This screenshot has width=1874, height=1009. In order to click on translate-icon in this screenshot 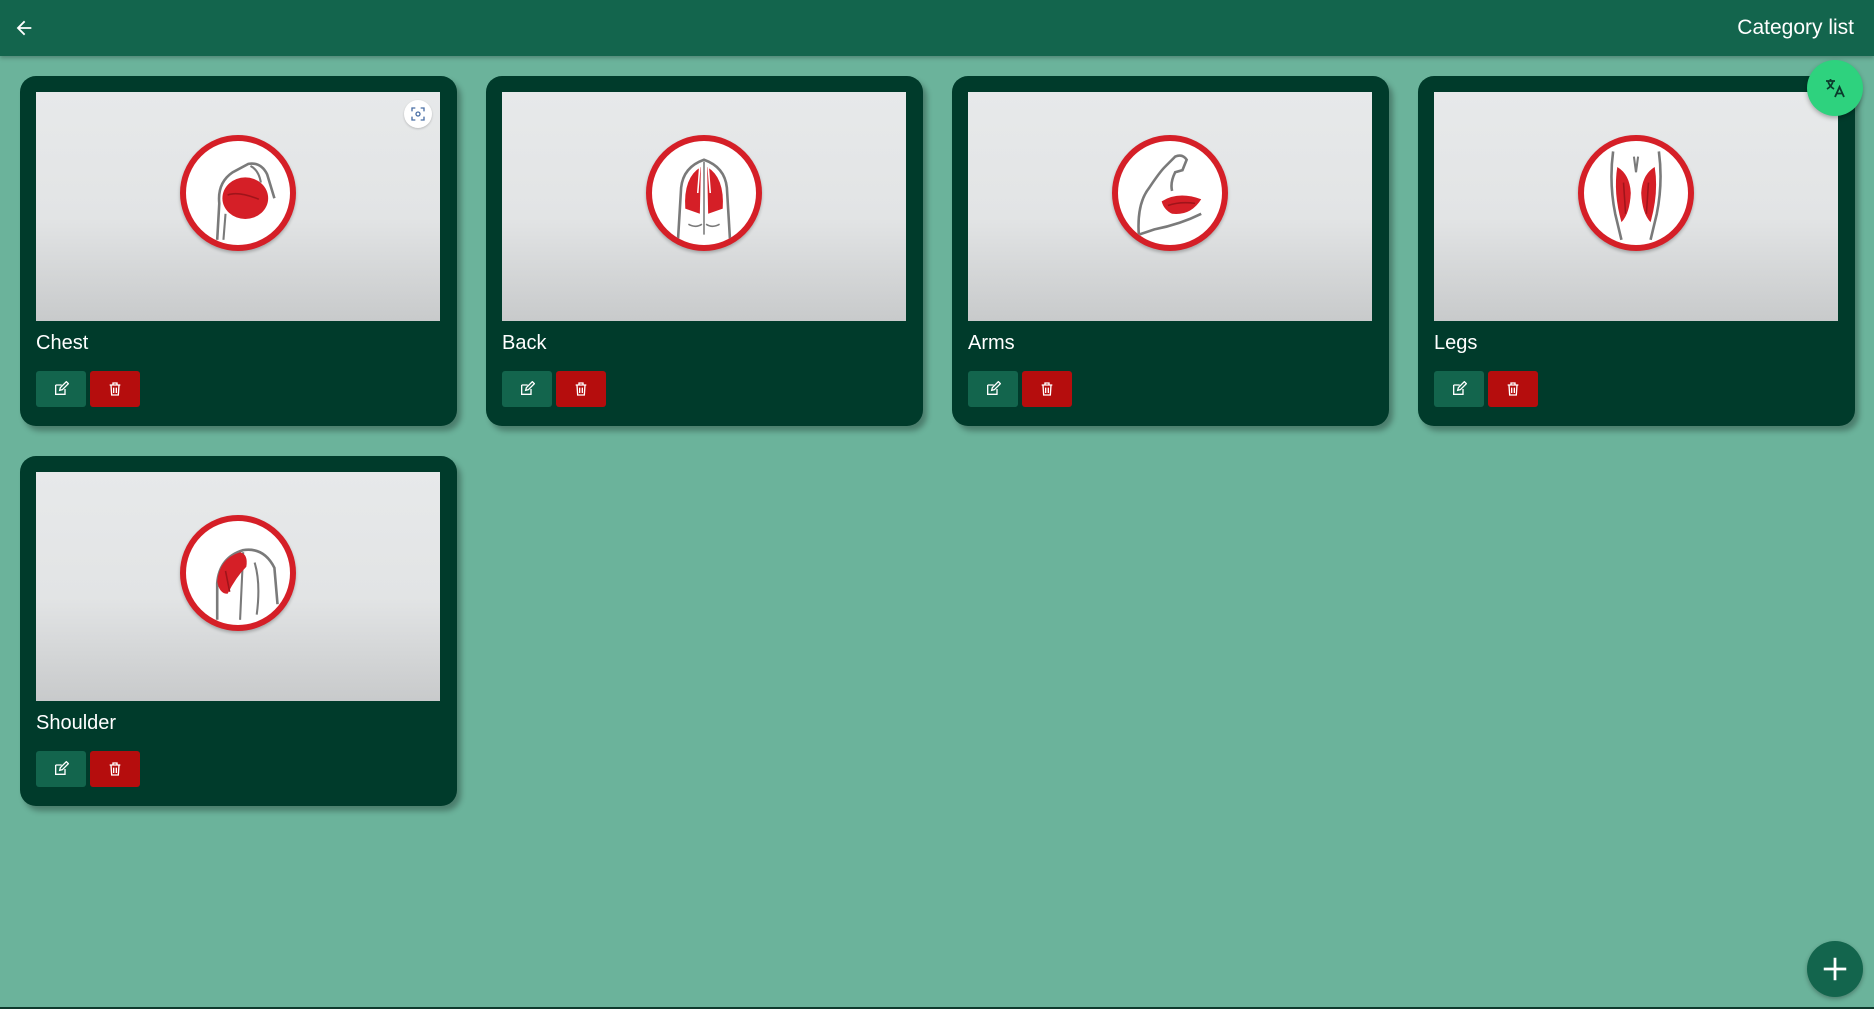, I will do `click(1835, 88)`.